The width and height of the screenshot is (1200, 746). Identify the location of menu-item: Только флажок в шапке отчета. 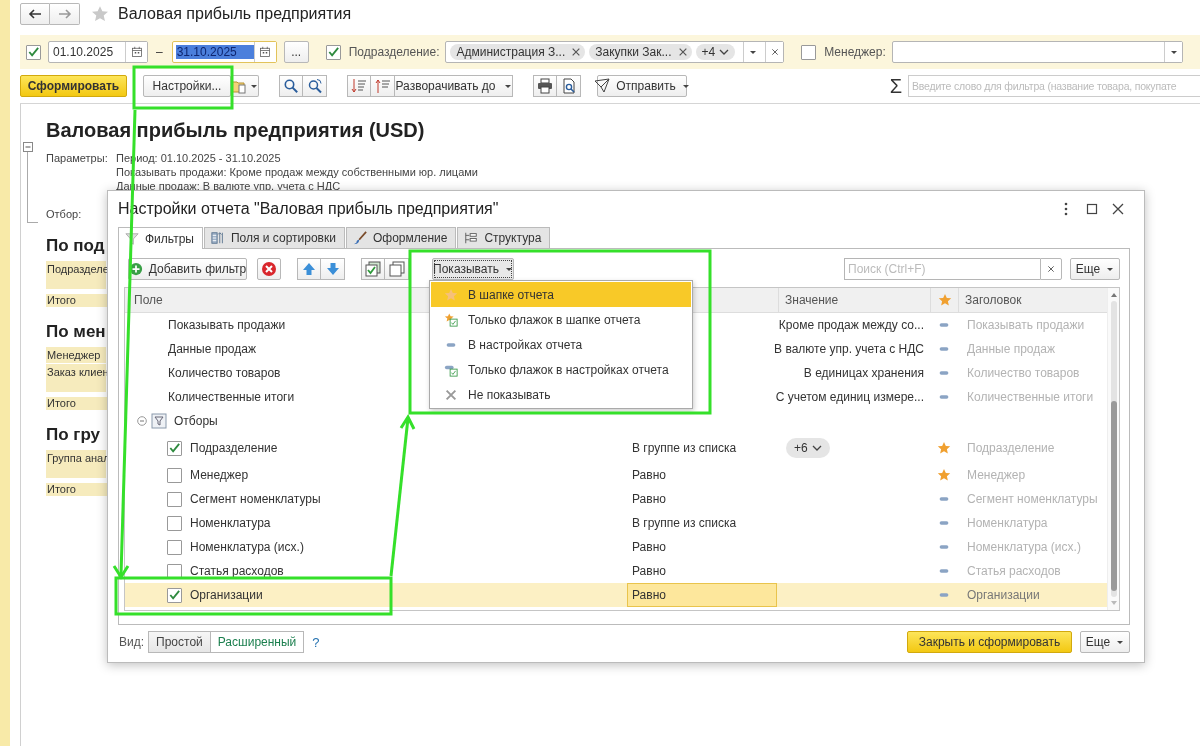
(561, 319).